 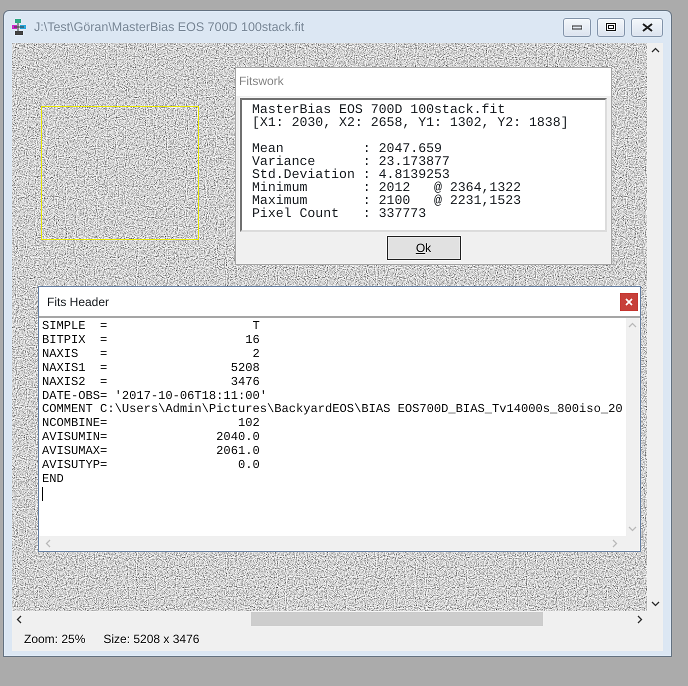 What do you see at coordinates (151, 639) in the screenshot?
I see `size-status: Size: 5208 x 3476` at bounding box center [151, 639].